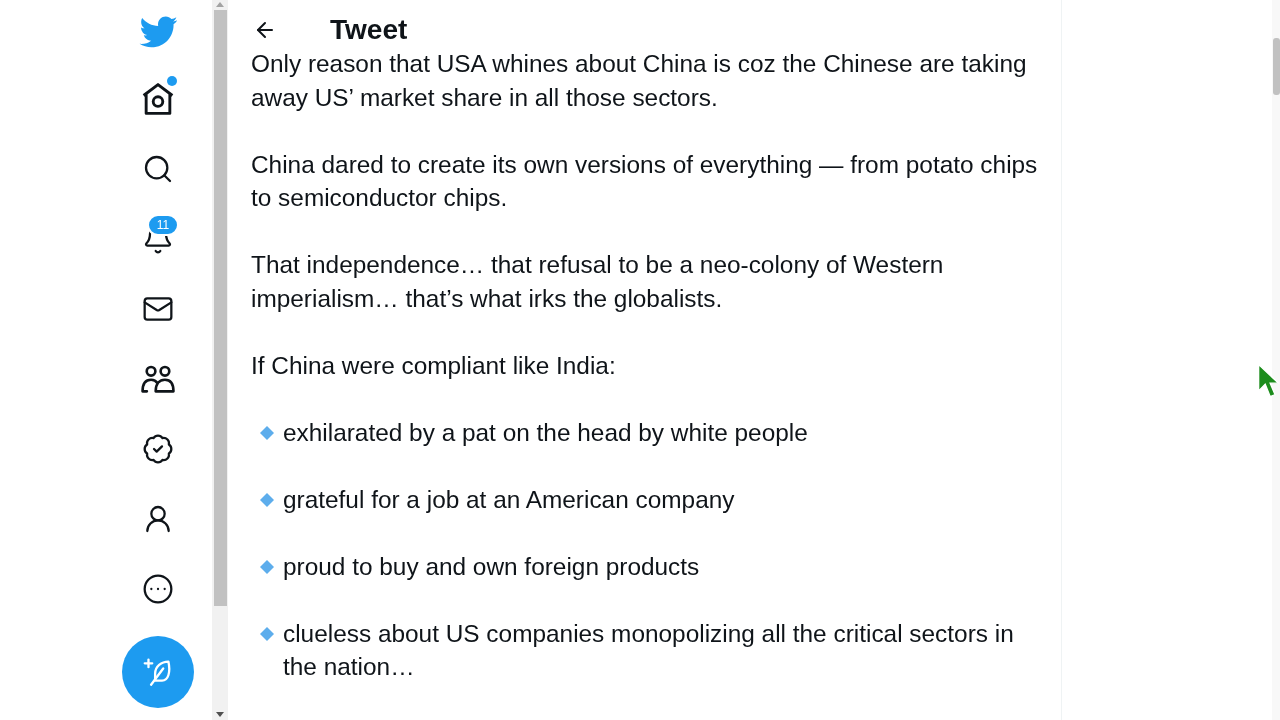  I want to click on search-icon, so click(158, 169).